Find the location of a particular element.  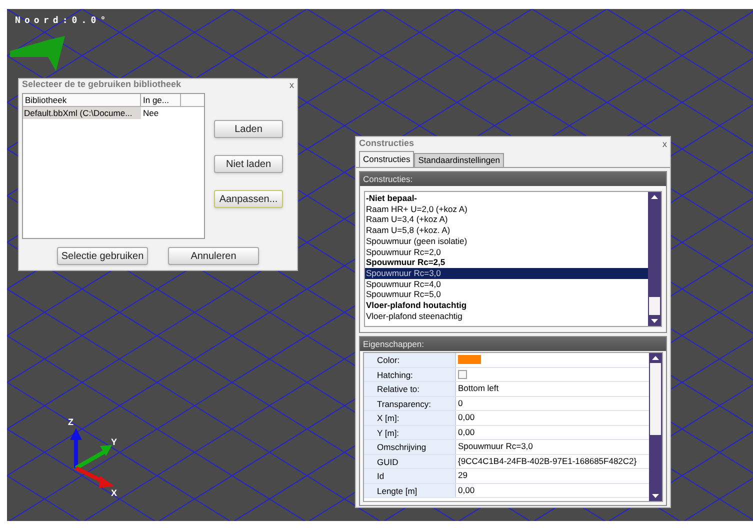

column-header: Bibliotheek is located at coordinates (82, 100).